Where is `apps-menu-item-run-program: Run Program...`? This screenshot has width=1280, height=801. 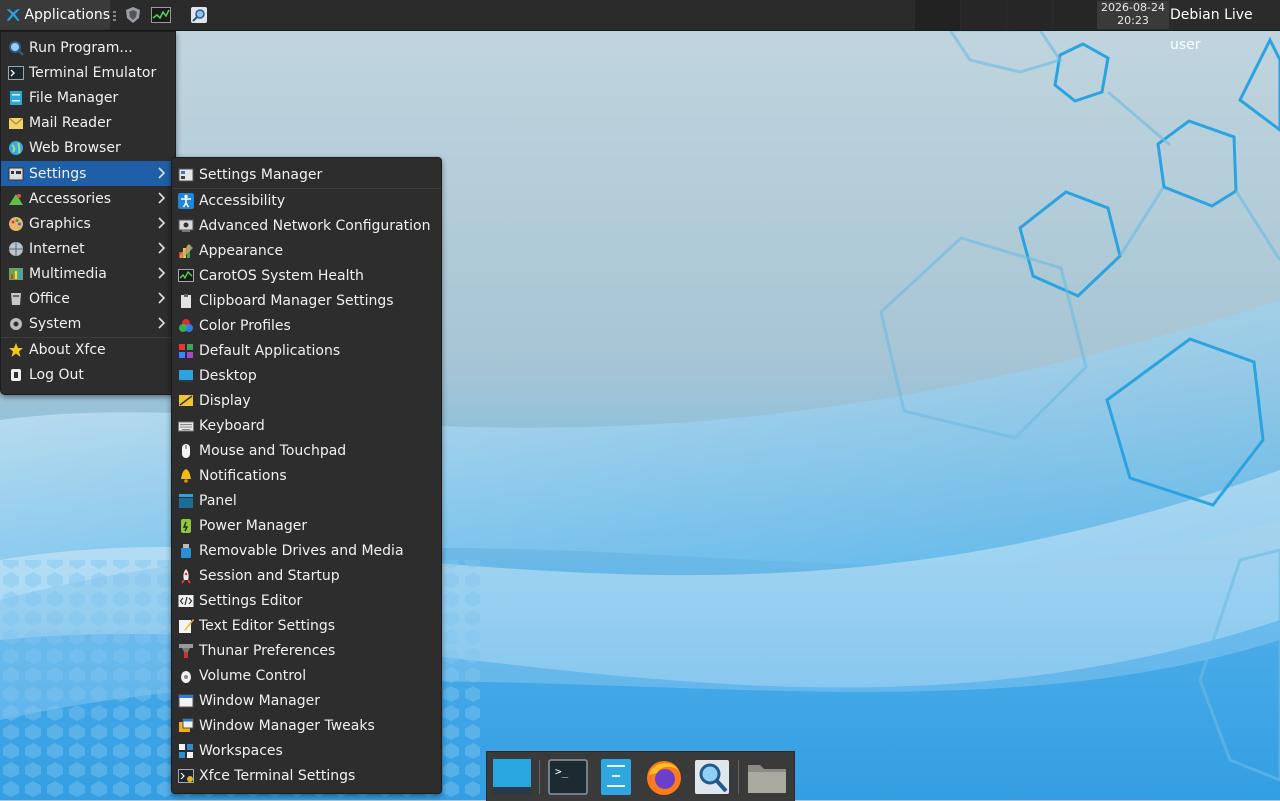
apps-menu-item-run-program: Run Program... is located at coordinates (88, 47).